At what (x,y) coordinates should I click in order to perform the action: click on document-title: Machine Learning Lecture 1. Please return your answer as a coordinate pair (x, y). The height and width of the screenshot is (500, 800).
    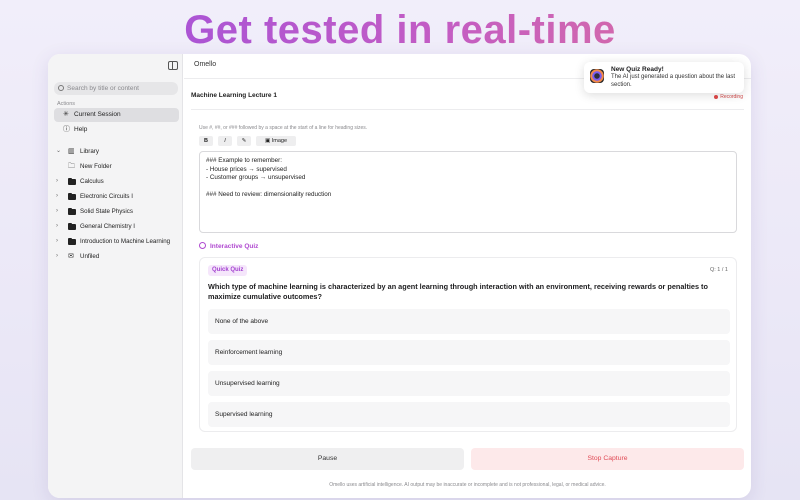
    Looking at the image, I should click on (234, 95).